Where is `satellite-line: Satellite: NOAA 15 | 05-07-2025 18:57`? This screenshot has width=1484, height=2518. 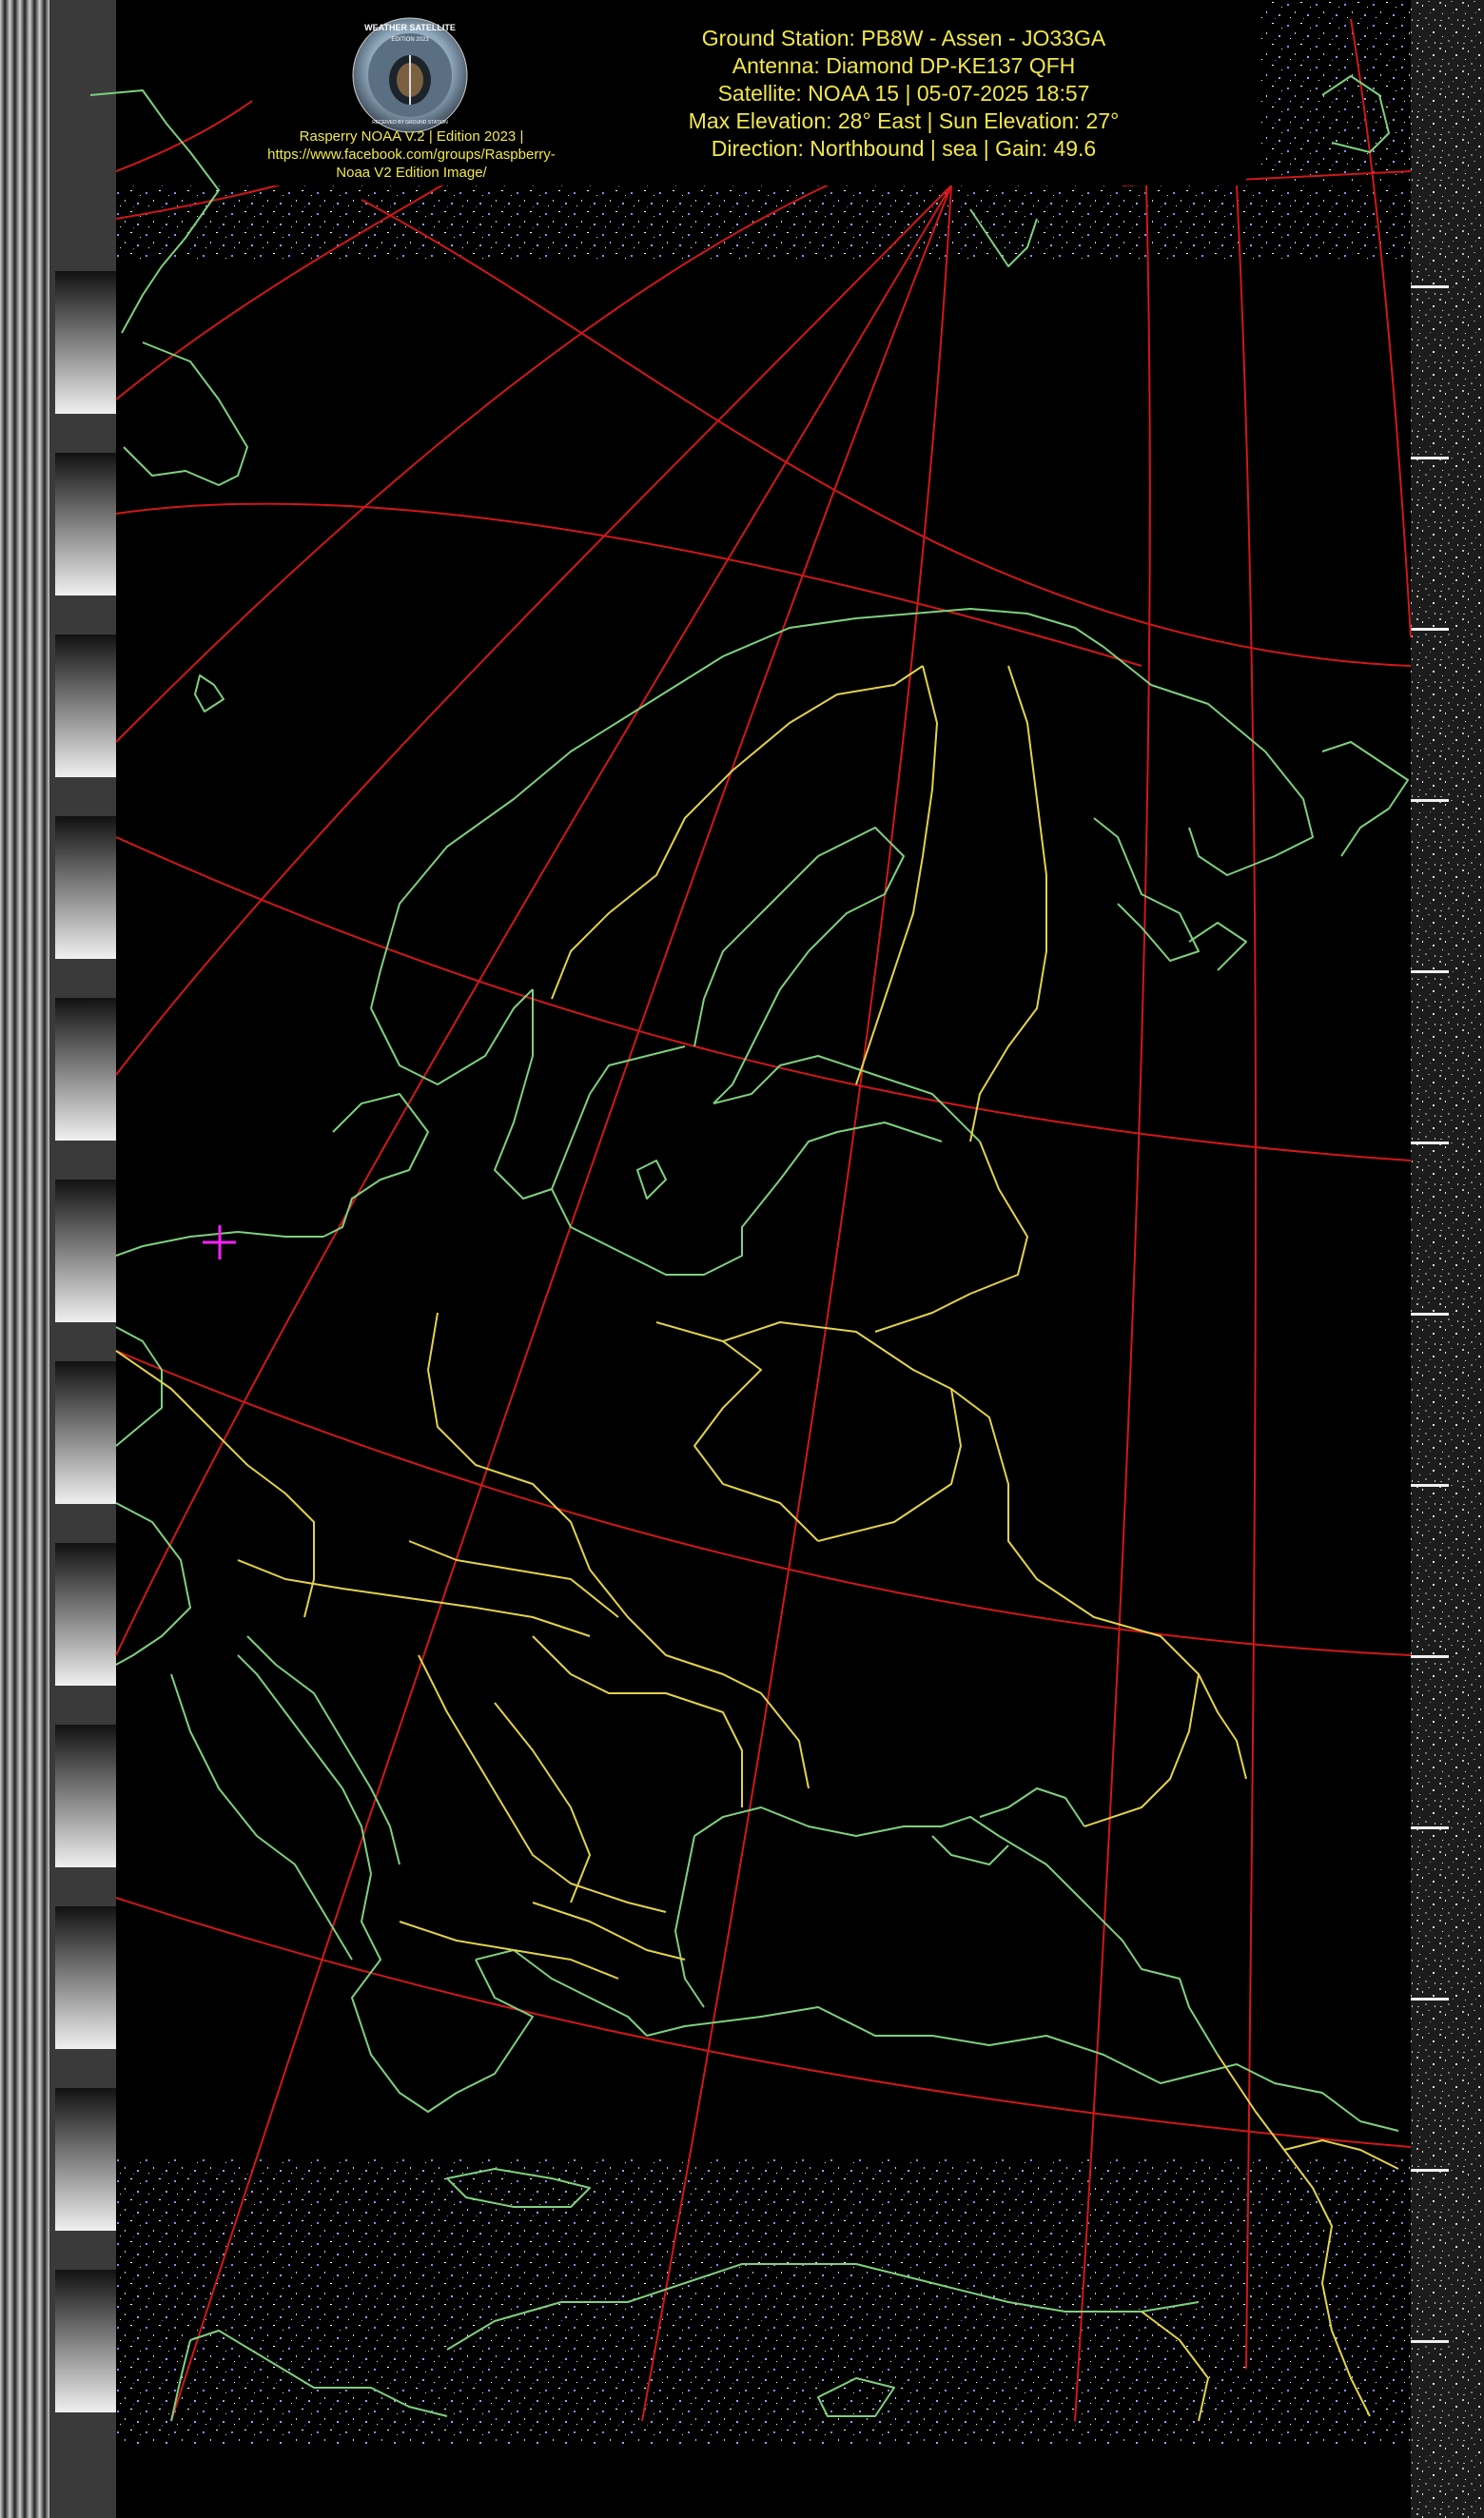 satellite-line: Satellite: NOAA 15 | 05-07-2025 18:57 is located at coordinates (903, 93).